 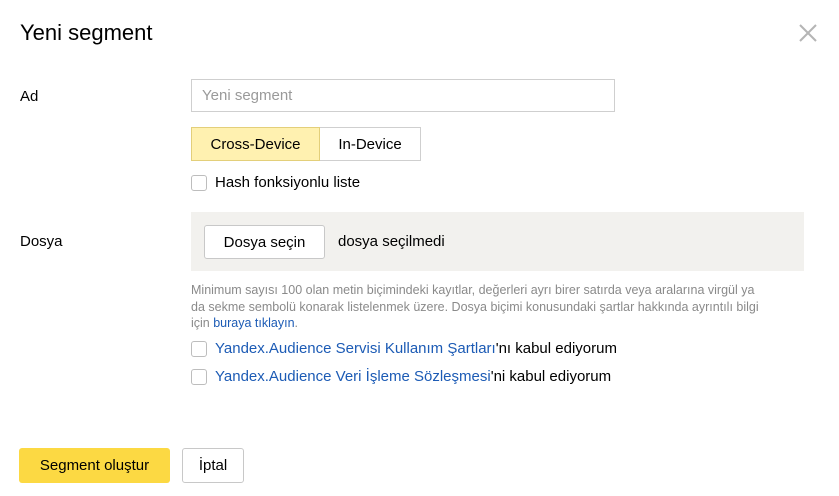 I want to click on dialog-title: Yeni segment, so click(x=86, y=32).